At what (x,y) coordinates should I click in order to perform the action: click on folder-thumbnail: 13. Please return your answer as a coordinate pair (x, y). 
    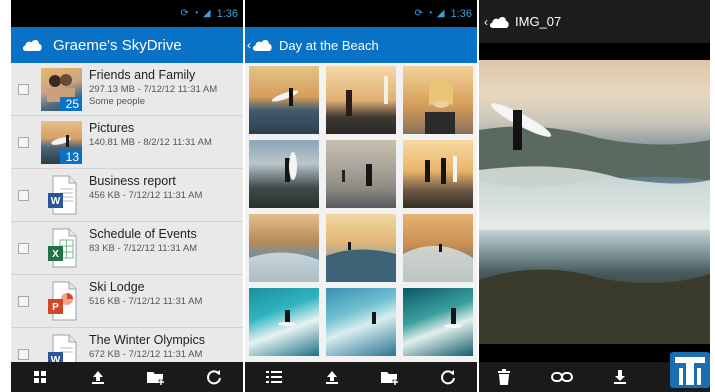
    Looking at the image, I should click on (61, 142).